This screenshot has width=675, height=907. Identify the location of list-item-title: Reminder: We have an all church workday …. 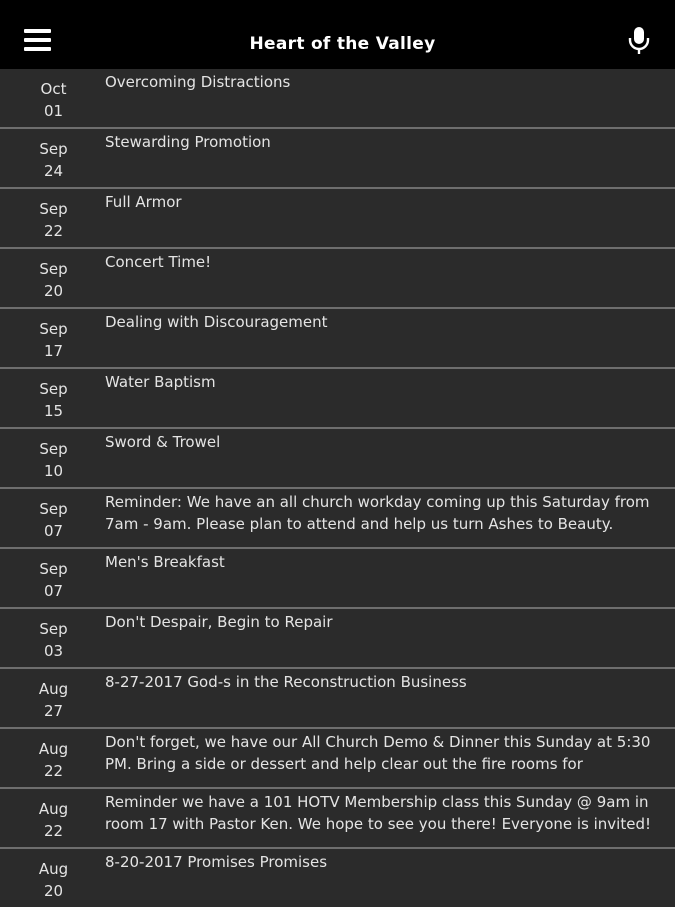
(377, 513).